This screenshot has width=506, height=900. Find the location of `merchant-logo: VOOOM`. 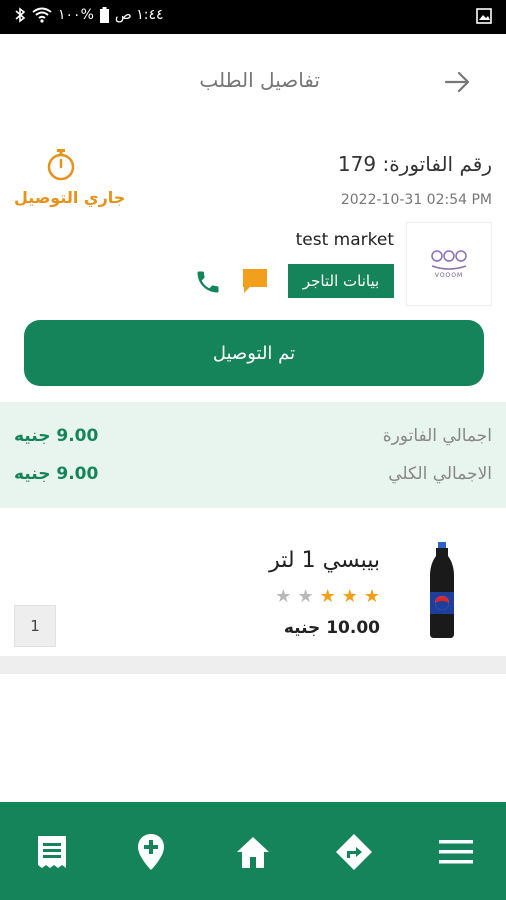

merchant-logo: VOOOM is located at coordinates (449, 264).